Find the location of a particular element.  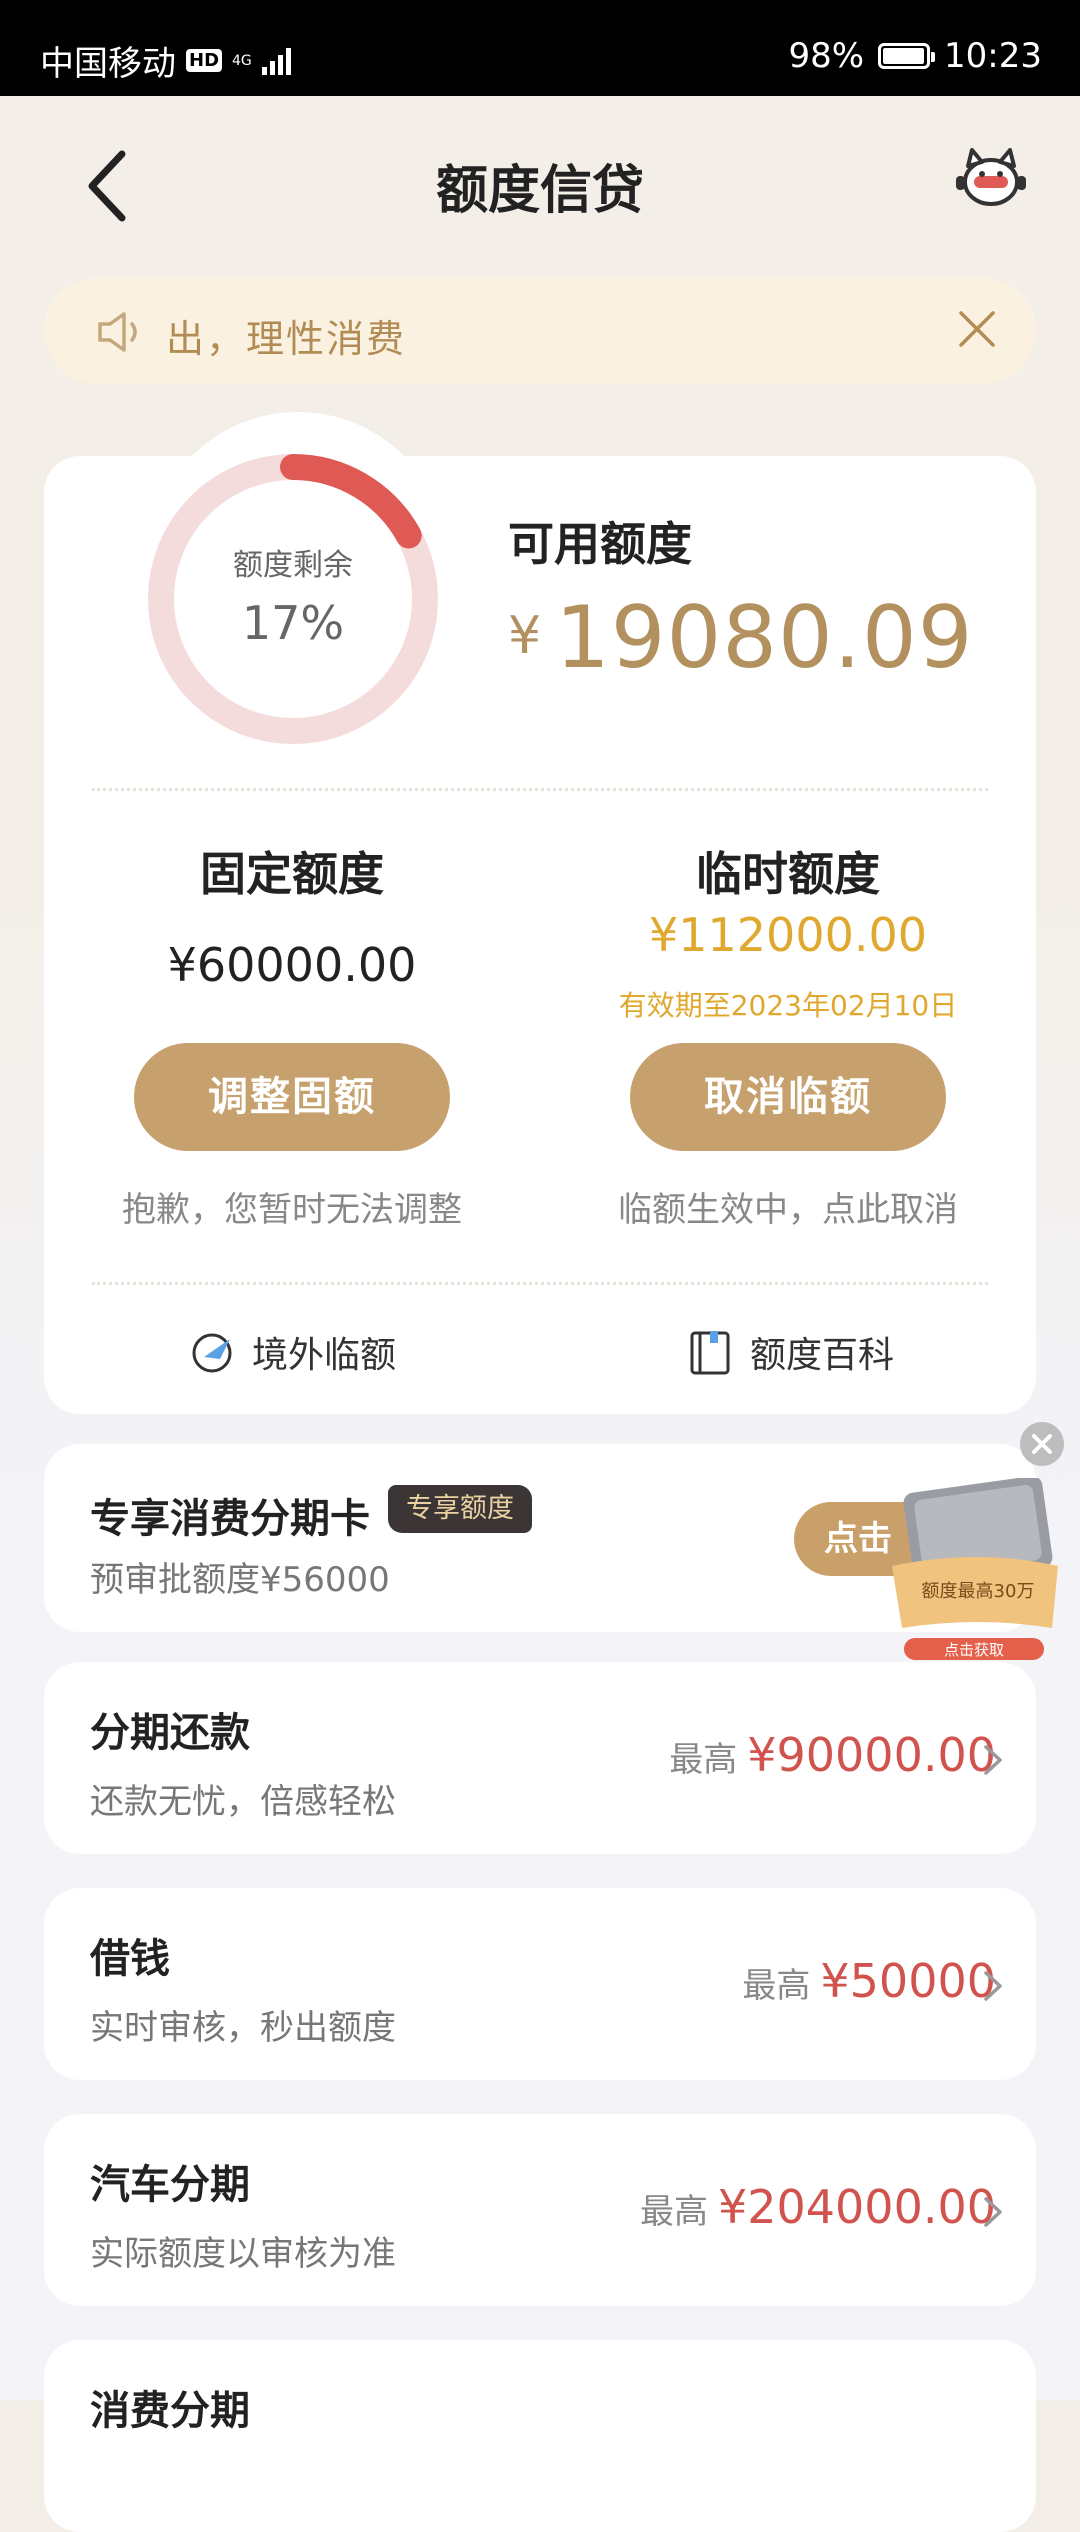

temp-credit-title: 临时额度 is located at coordinates (788, 874).